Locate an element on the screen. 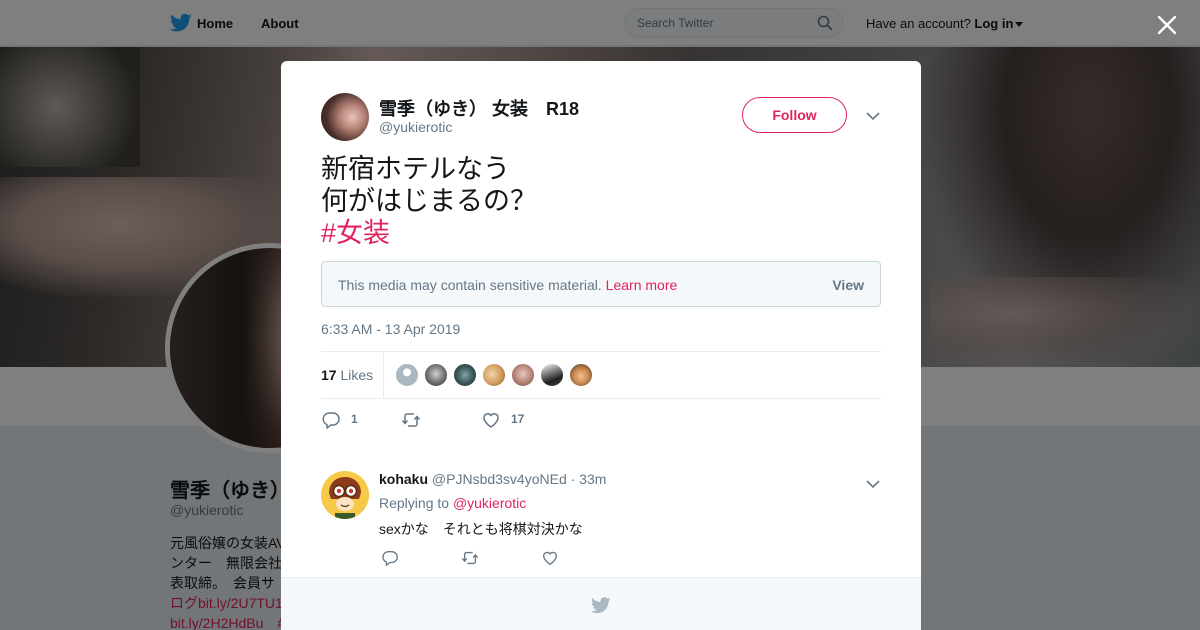 The width and height of the screenshot is (1200, 630). likes-count: 17 is located at coordinates (329, 375).